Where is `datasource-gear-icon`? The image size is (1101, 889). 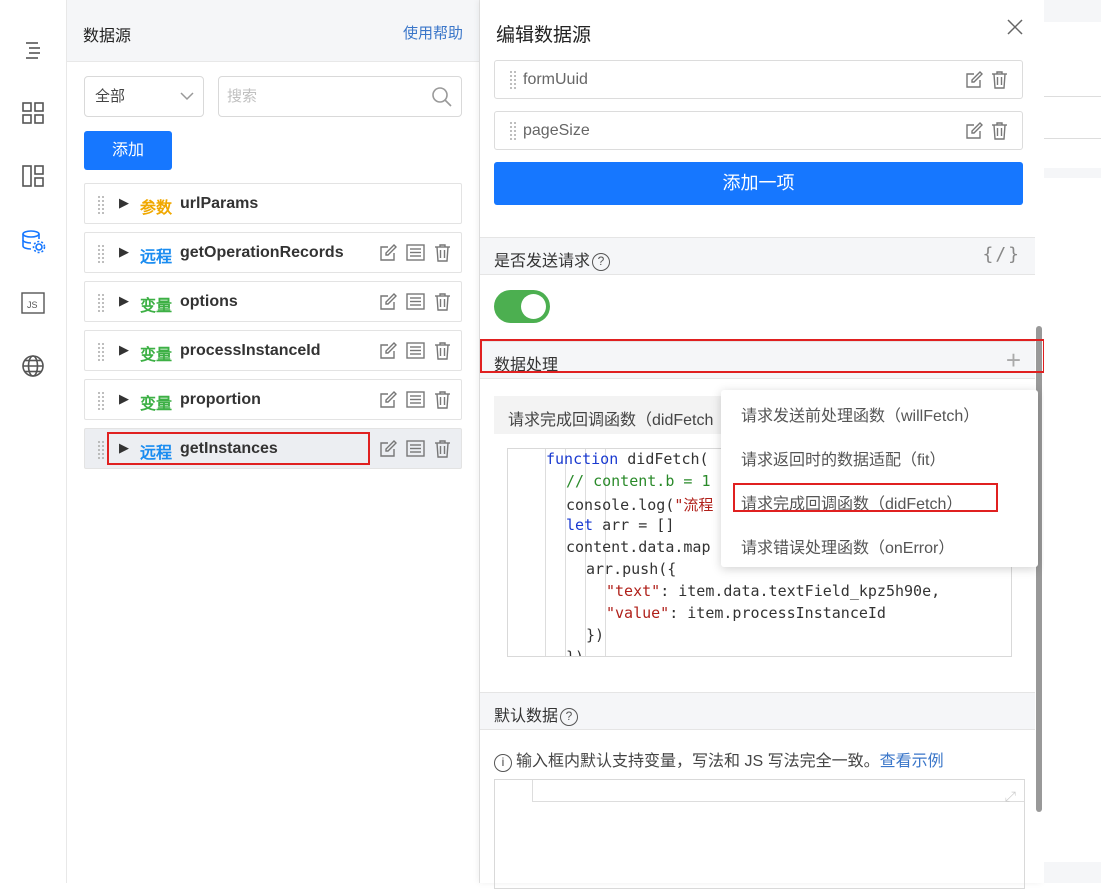 datasource-gear-icon is located at coordinates (33, 241).